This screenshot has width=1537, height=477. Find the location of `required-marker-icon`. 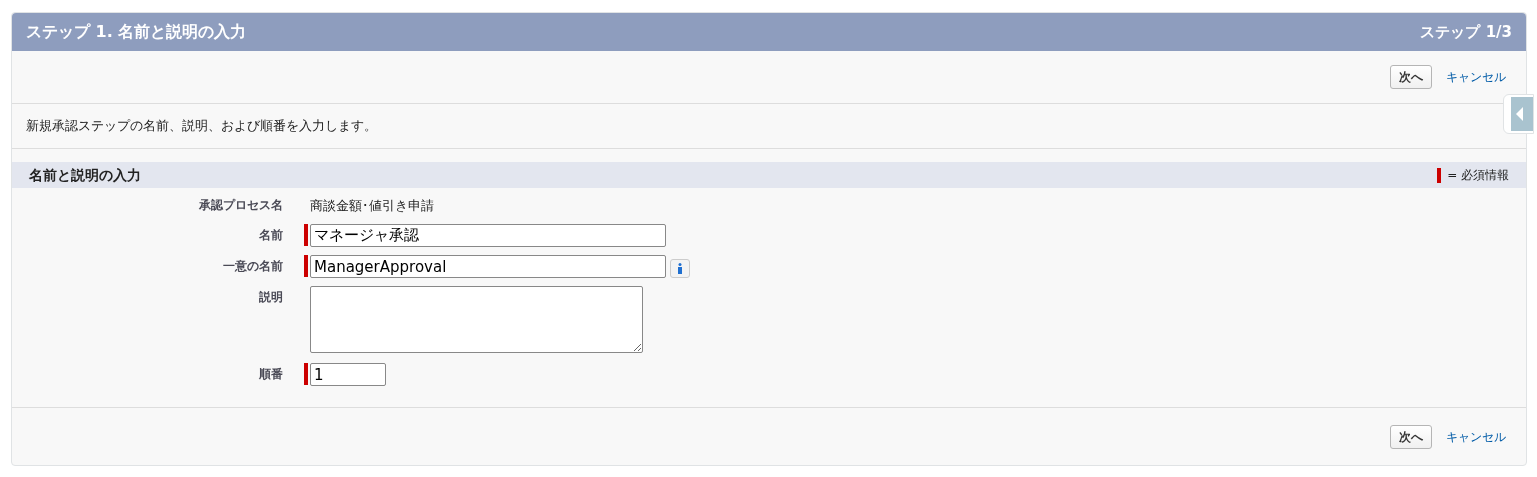

required-marker-icon is located at coordinates (1439, 175).